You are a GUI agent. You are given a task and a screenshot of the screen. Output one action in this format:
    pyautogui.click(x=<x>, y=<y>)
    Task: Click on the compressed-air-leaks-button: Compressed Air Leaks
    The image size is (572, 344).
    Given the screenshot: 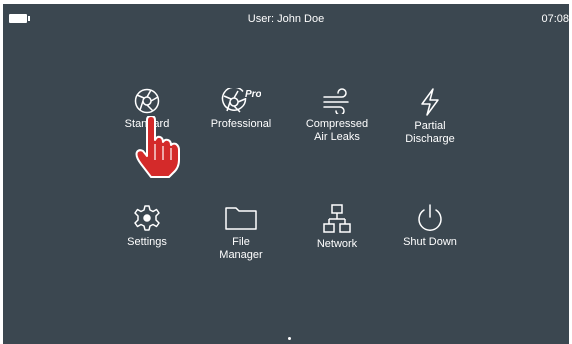 What is the action you would take?
    pyautogui.click(x=337, y=116)
    